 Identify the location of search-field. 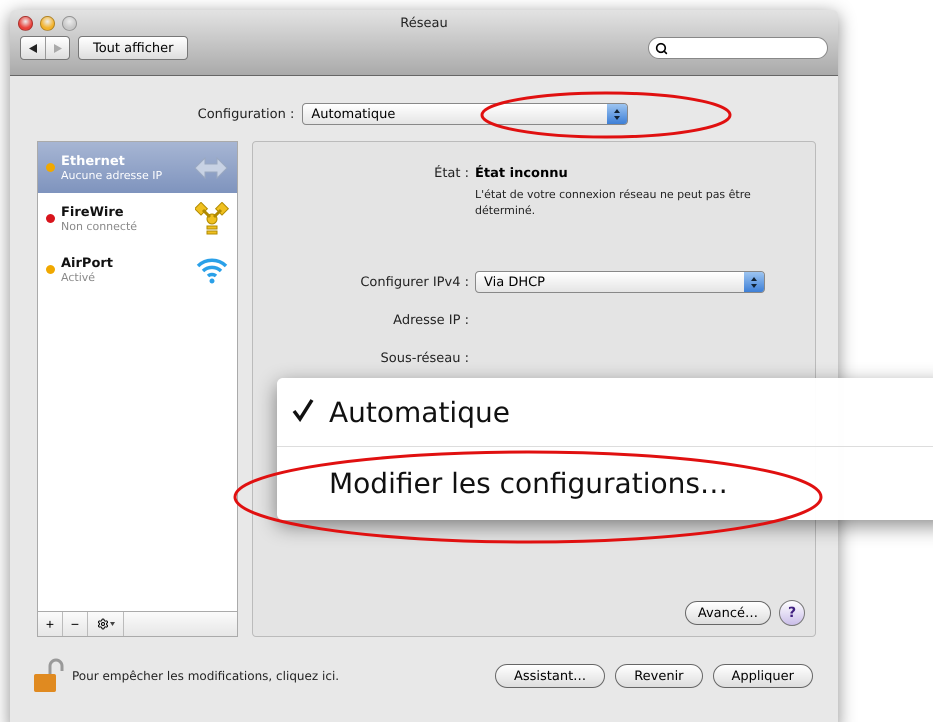
(738, 48).